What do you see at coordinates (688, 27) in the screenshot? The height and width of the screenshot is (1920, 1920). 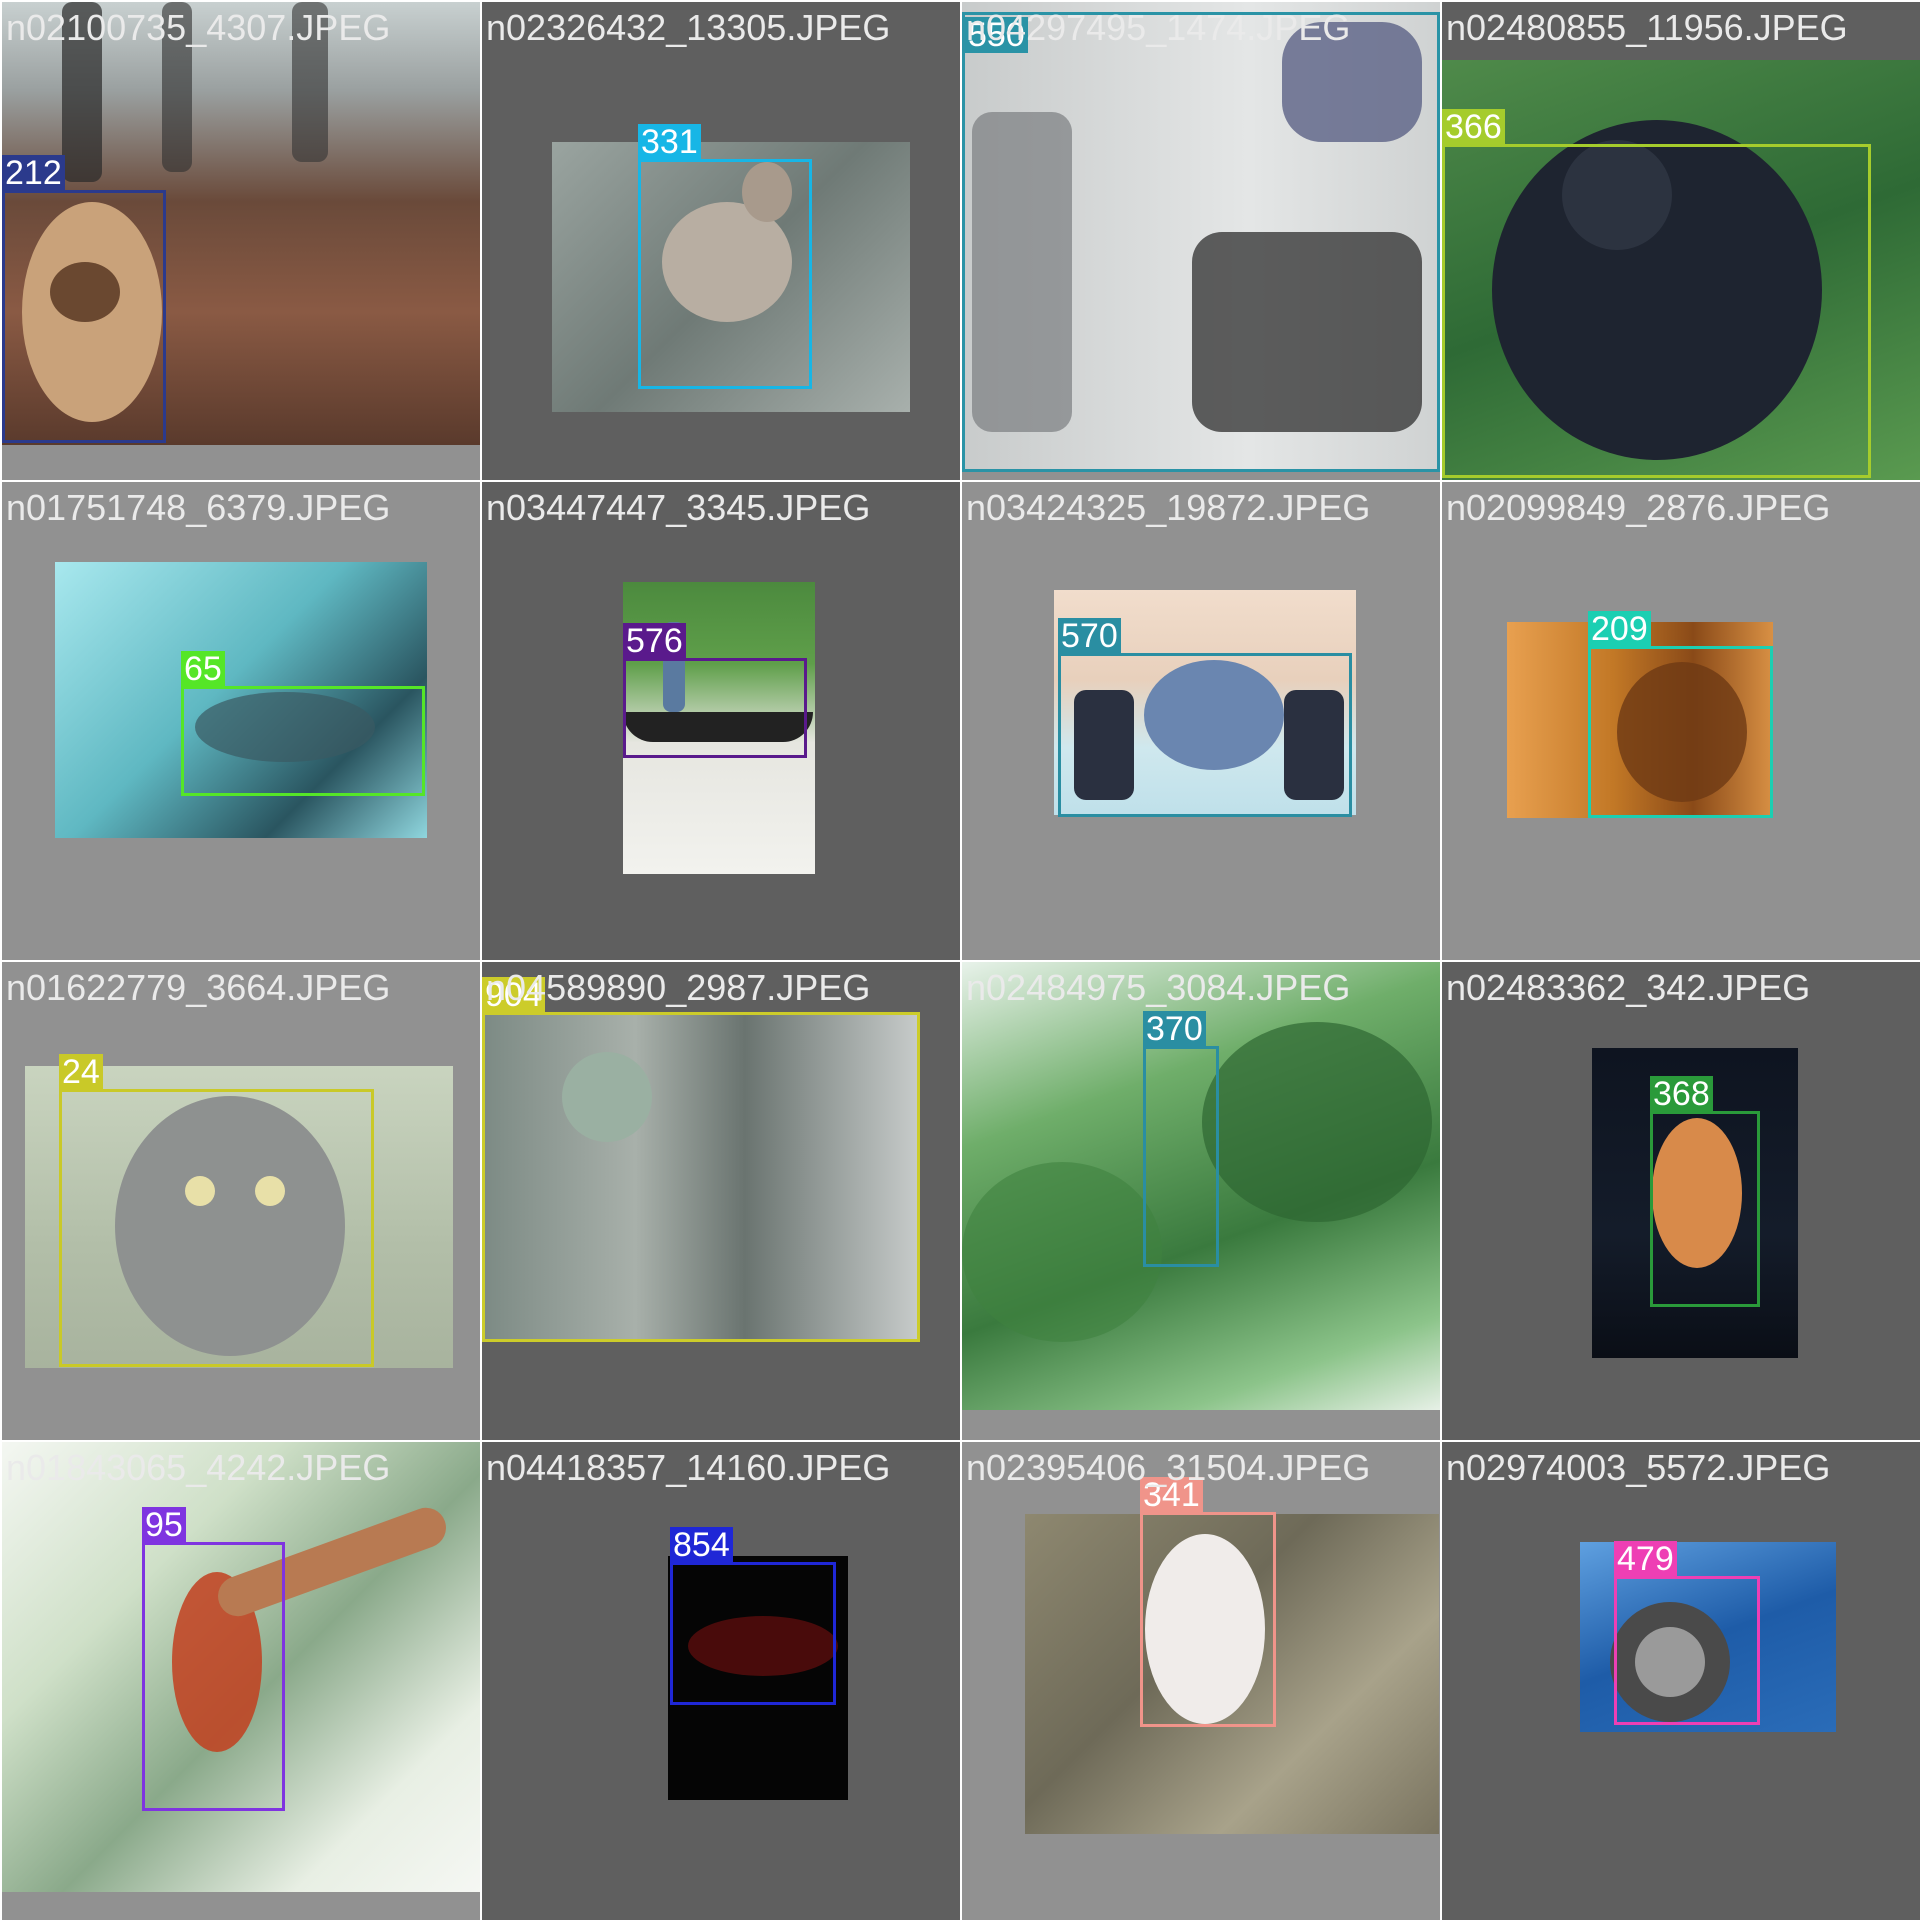 I see `filename: n02326432_13305.JPEG` at bounding box center [688, 27].